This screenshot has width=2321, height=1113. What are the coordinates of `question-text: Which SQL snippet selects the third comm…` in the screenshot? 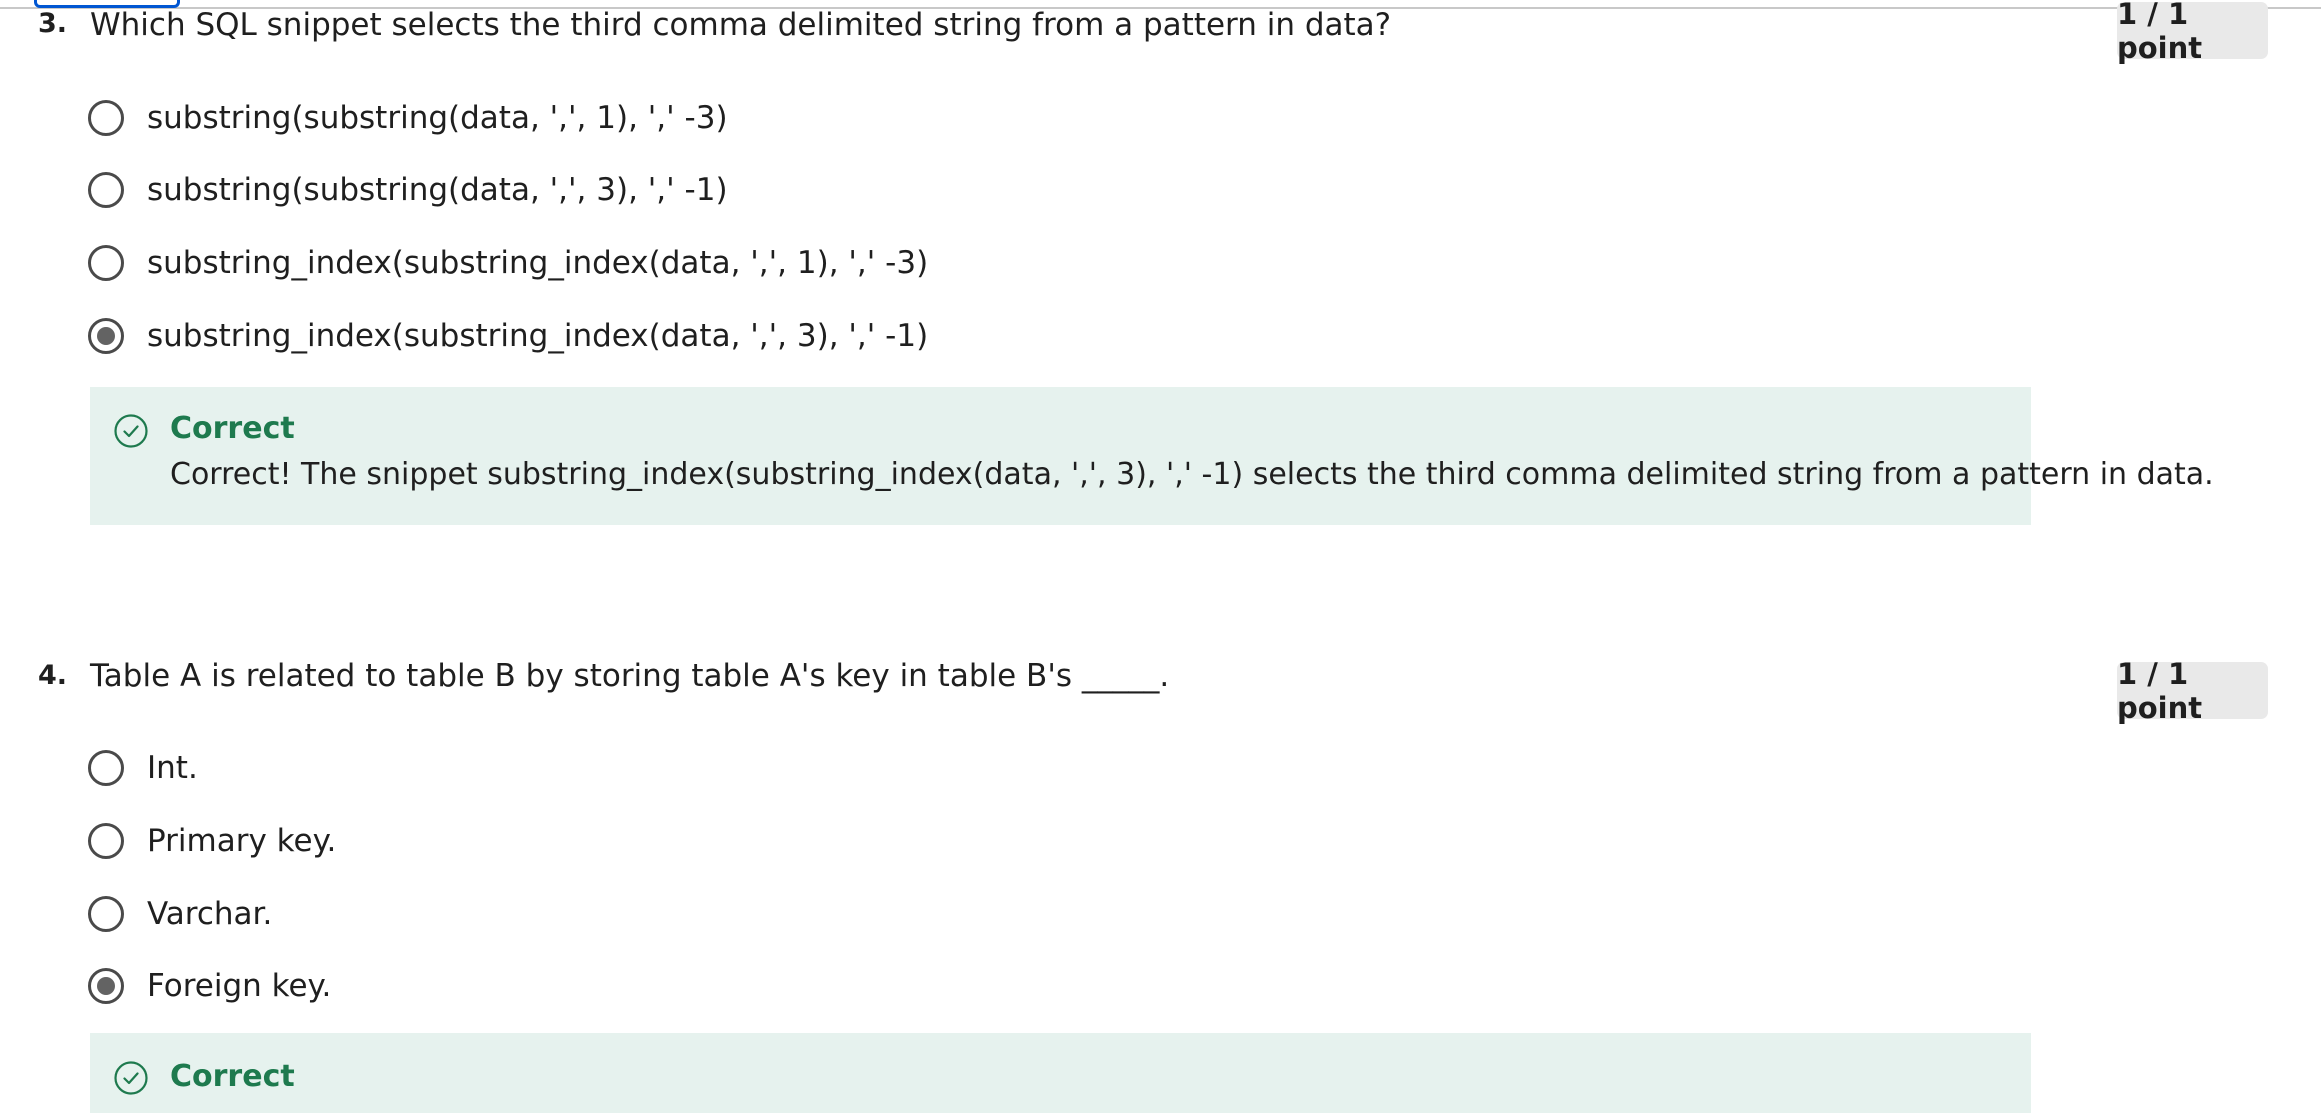 It's located at (741, 25).